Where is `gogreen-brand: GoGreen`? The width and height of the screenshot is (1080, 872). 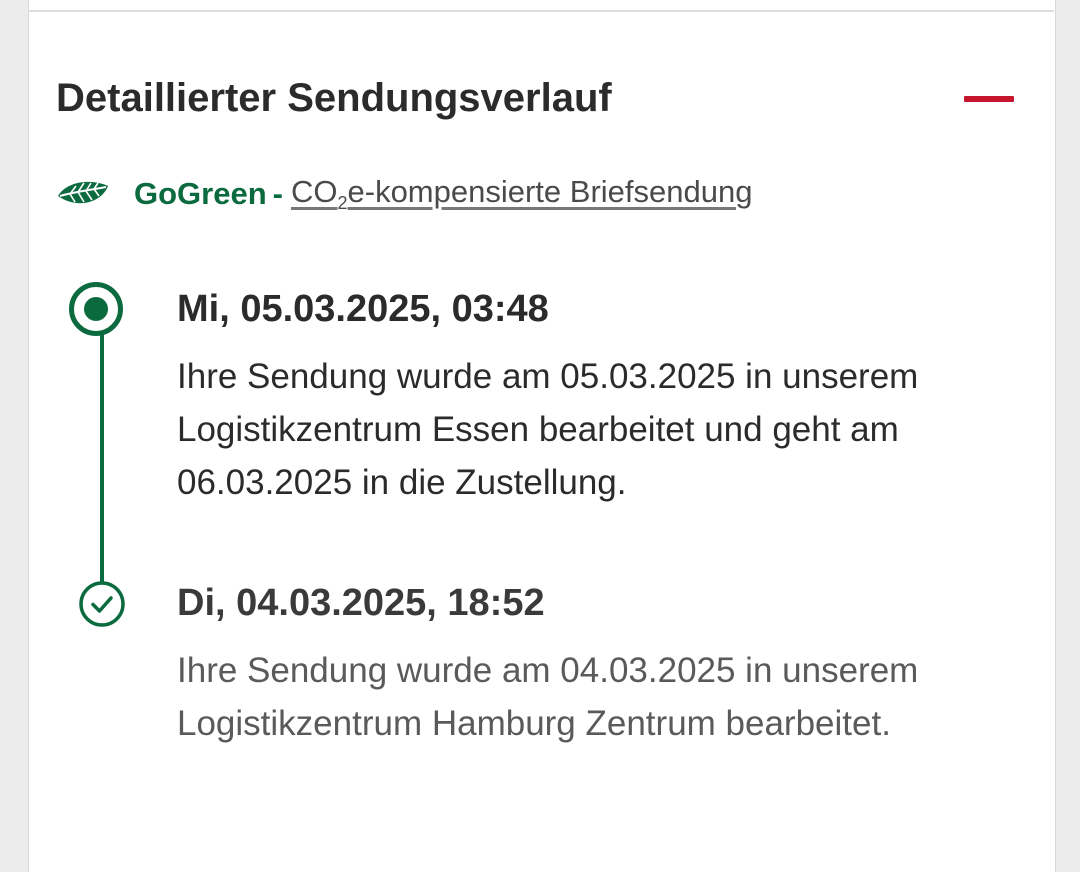
gogreen-brand: GoGreen is located at coordinates (200, 193).